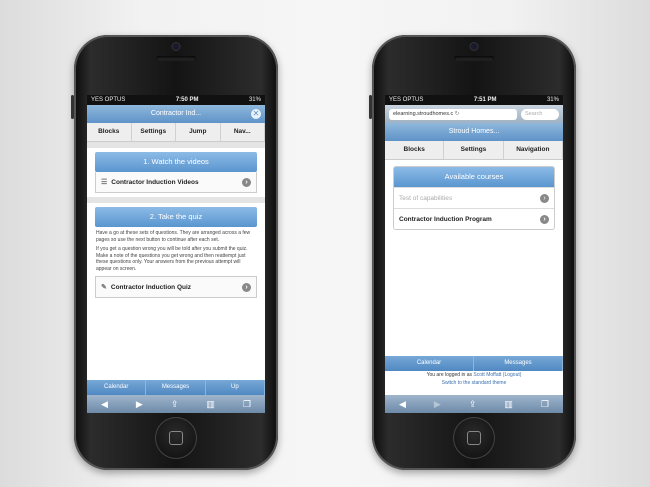  I want to click on list-item-label: Contractor Induction Quiz, so click(151, 287).